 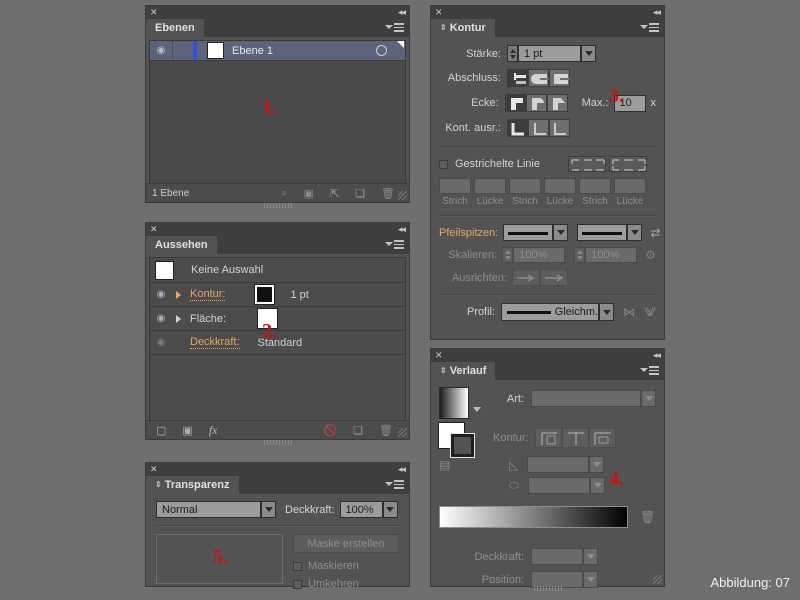 What do you see at coordinates (346, 543) in the screenshot?
I see `make-mask-button: Maske erstellen` at bounding box center [346, 543].